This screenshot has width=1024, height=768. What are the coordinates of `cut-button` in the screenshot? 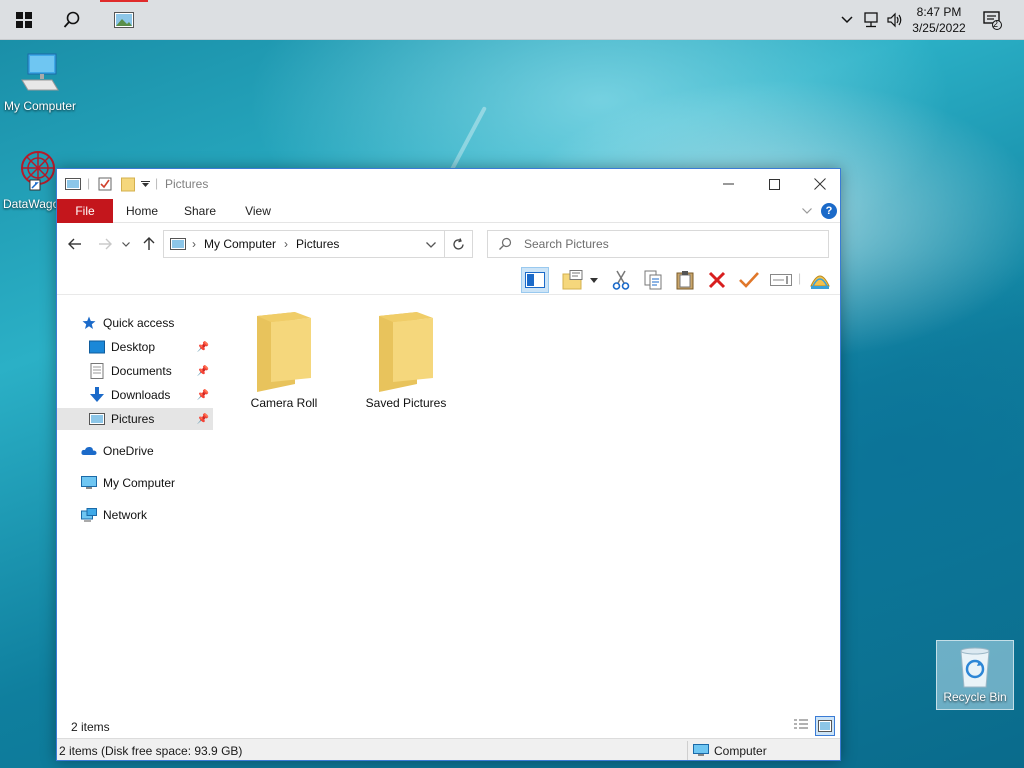 It's located at (621, 280).